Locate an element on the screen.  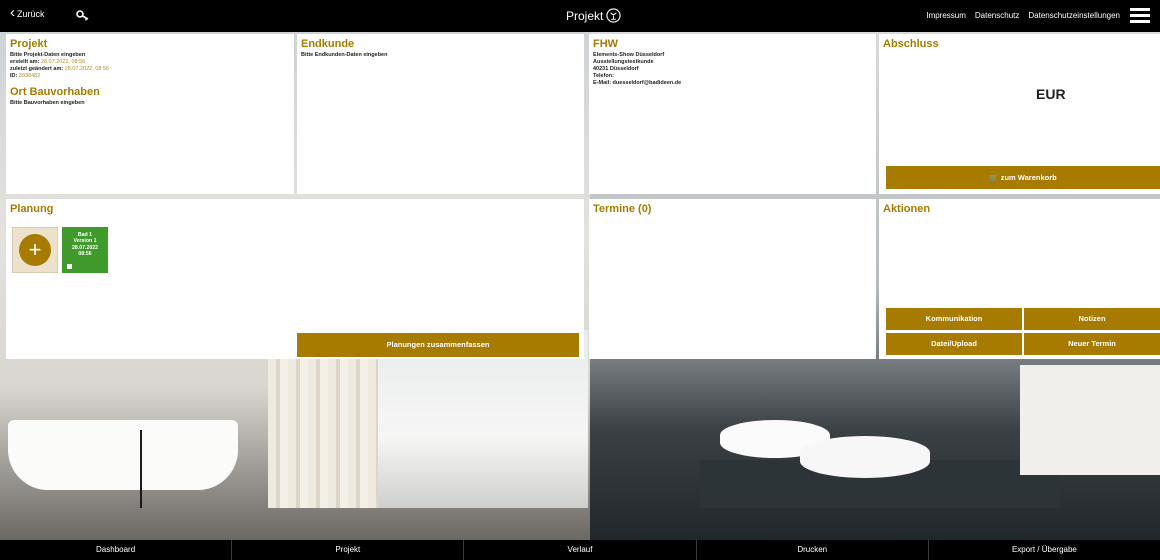
key-icon is located at coordinates (83, 15).